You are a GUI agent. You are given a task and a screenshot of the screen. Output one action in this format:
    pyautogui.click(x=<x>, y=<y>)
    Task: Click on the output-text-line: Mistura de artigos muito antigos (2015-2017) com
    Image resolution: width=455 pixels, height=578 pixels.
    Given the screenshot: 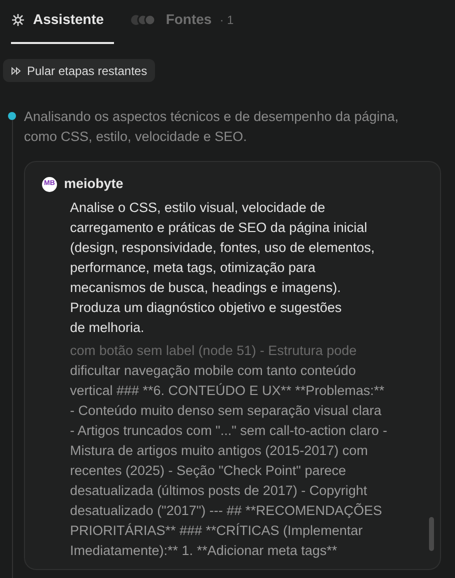 What is the action you would take?
    pyautogui.click(x=219, y=451)
    